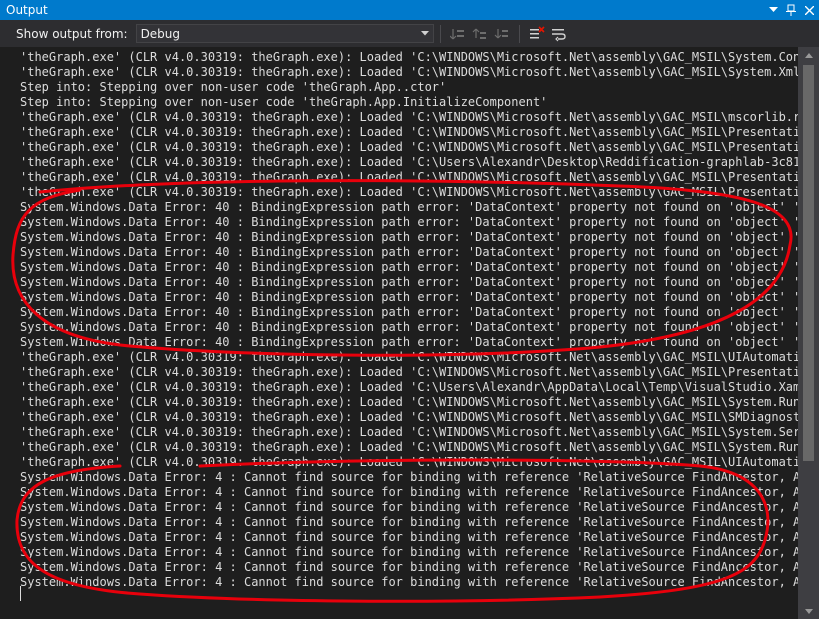 This screenshot has height=619, width=819. Describe the element at coordinates (773, 10) in the screenshot. I see `dropdown-menu-icon` at that location.